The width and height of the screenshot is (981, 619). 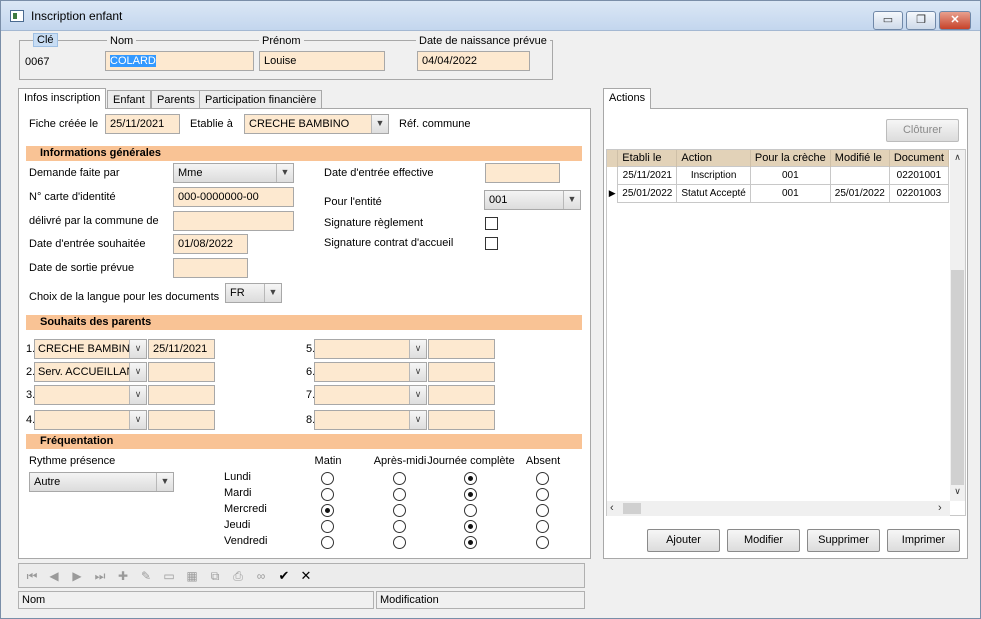 What do you see at coordinates (210, 268) in the screenshot?
I see `sortie-field` at bounding box center [210, 268].